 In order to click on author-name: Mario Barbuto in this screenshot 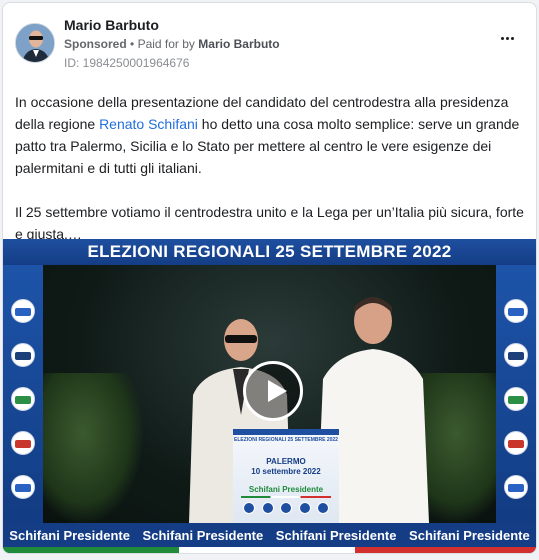, I will do `click(111, 25)`.